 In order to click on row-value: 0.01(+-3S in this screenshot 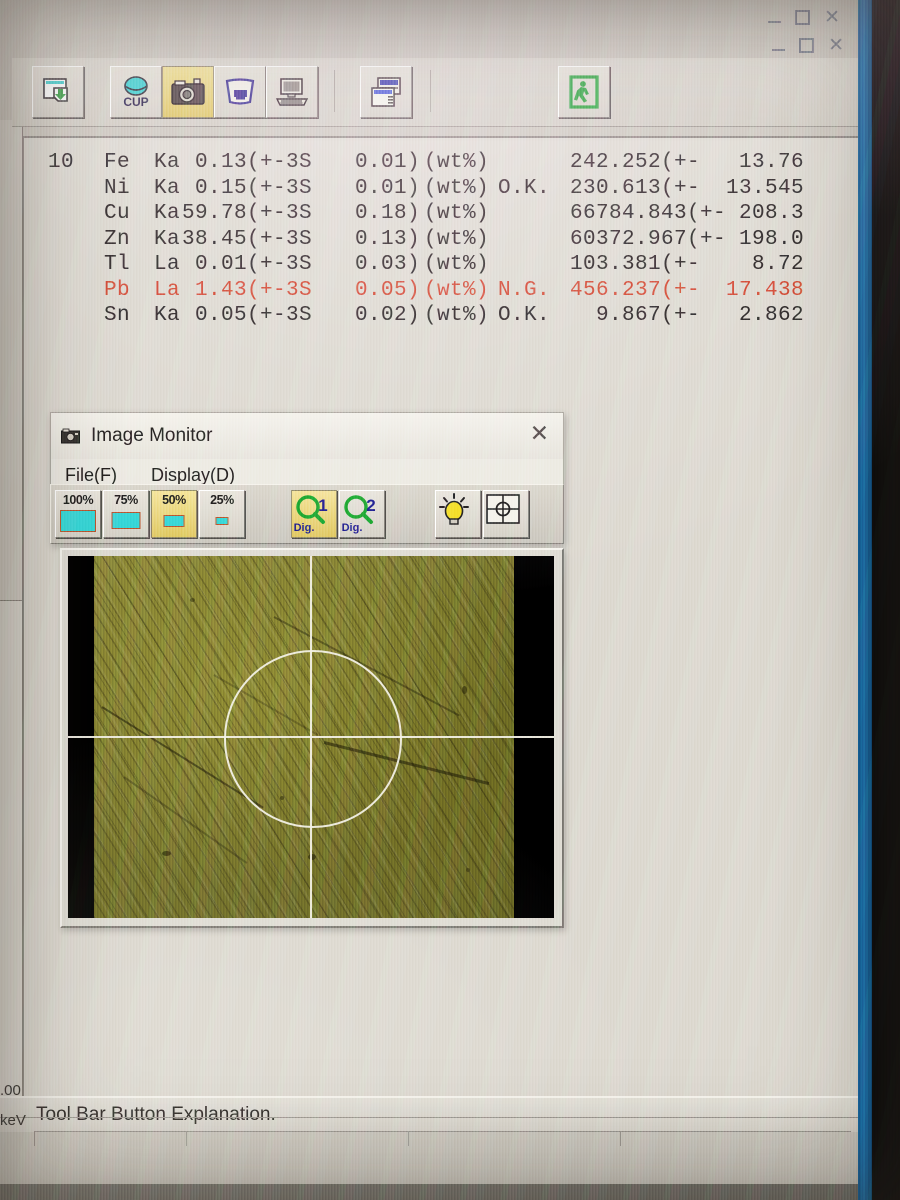, I will do `click(253, 264)`.